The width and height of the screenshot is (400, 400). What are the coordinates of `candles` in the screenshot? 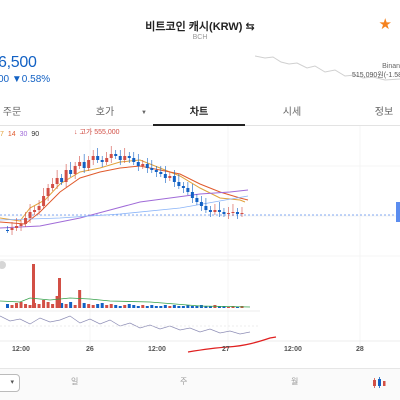 It's located at (125, 190).